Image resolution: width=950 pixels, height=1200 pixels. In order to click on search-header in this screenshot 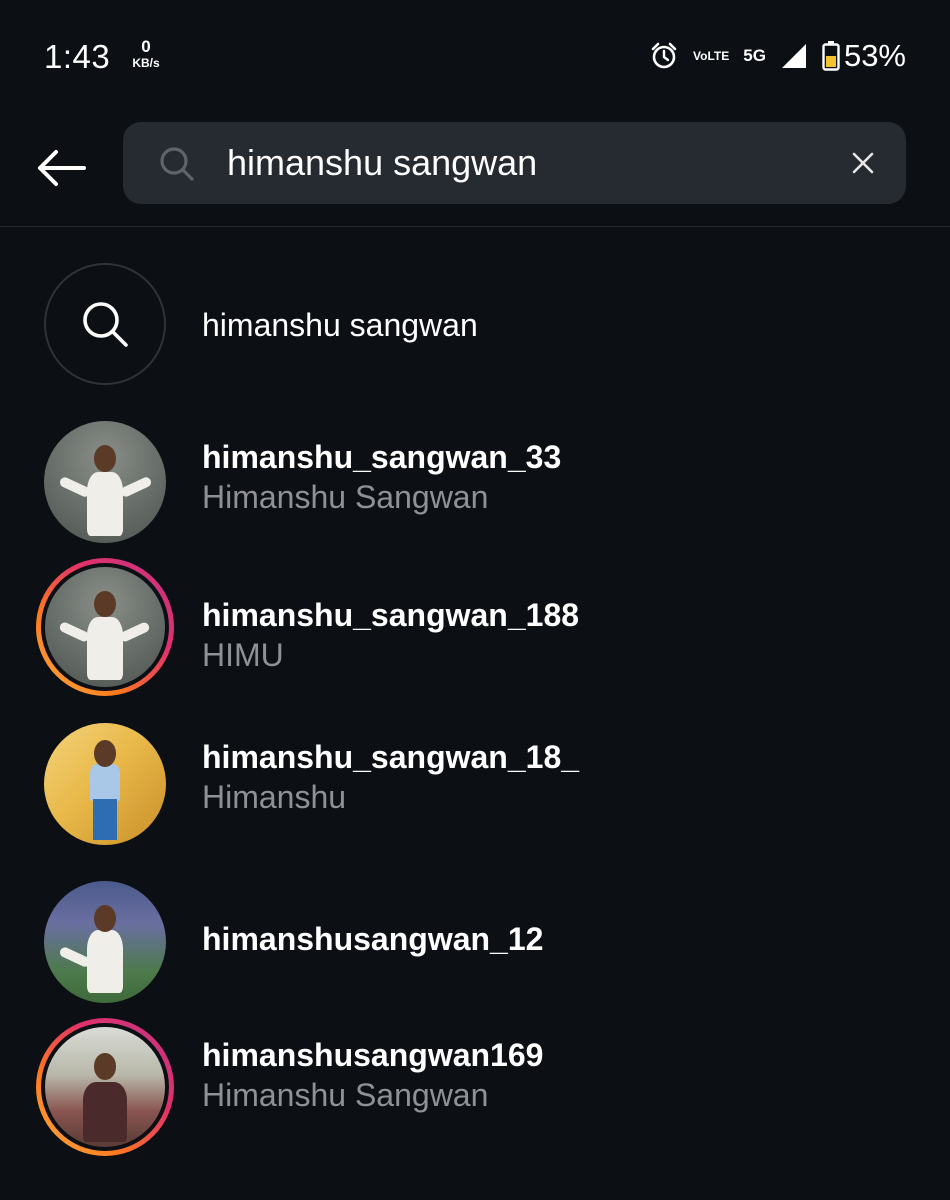, I will do `click(475, 169)`.